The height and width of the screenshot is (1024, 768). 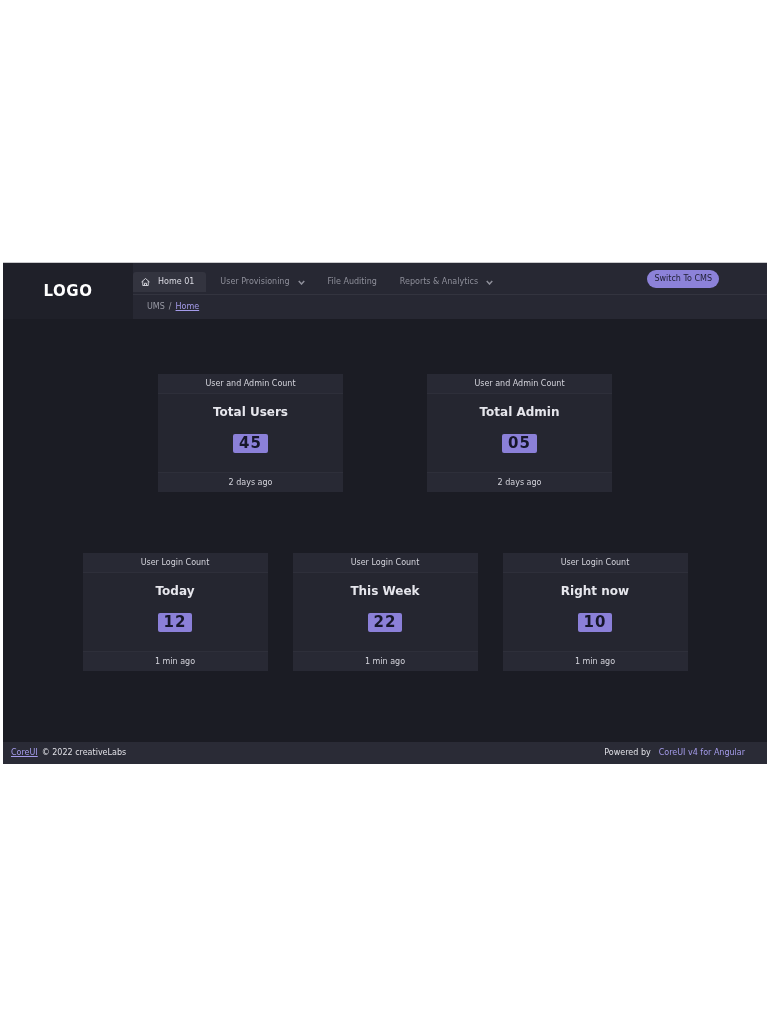 I want to click on breadcrumb-item: UMS, so click(x=156, y=306).